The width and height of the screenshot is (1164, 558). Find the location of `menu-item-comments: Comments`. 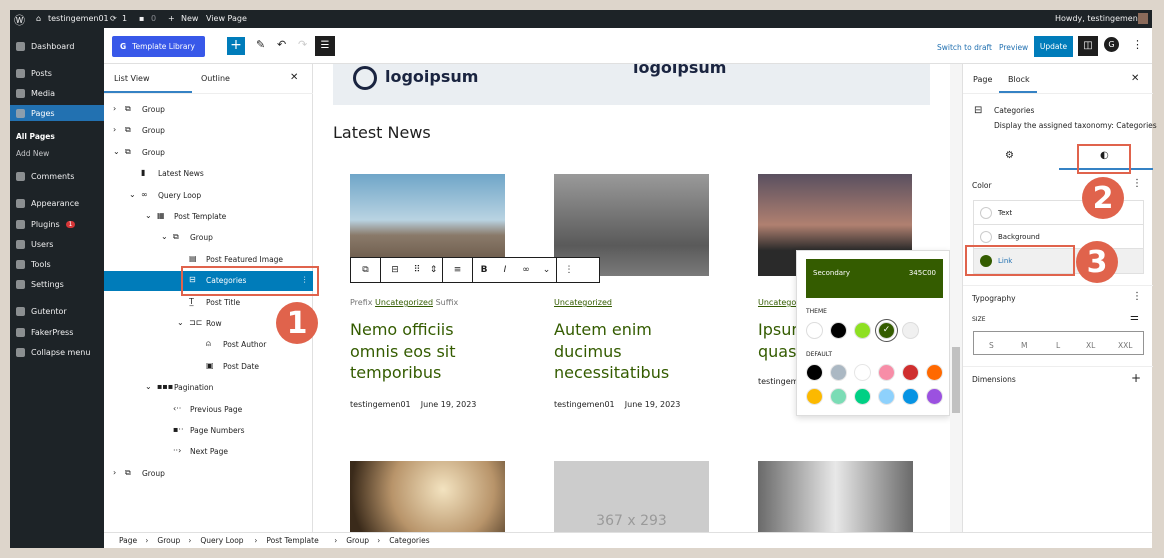

menu-item-comments: Comments is located at coordinates (57, 176).